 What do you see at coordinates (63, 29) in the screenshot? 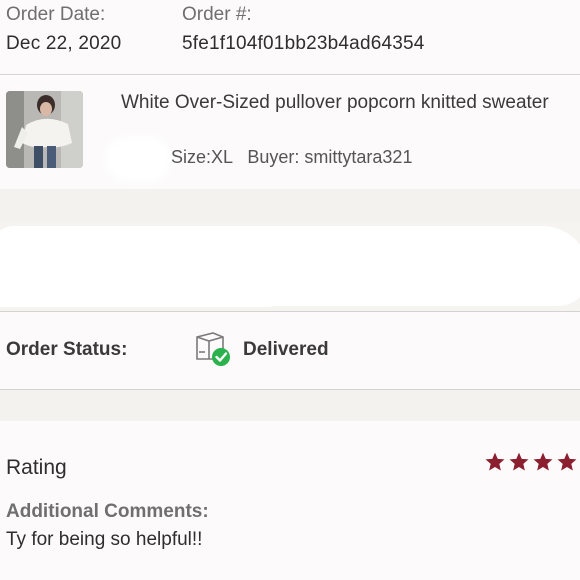
I see `order-date-block: Order Date: Dec 22, 2020` at bounding box center [63, 29].